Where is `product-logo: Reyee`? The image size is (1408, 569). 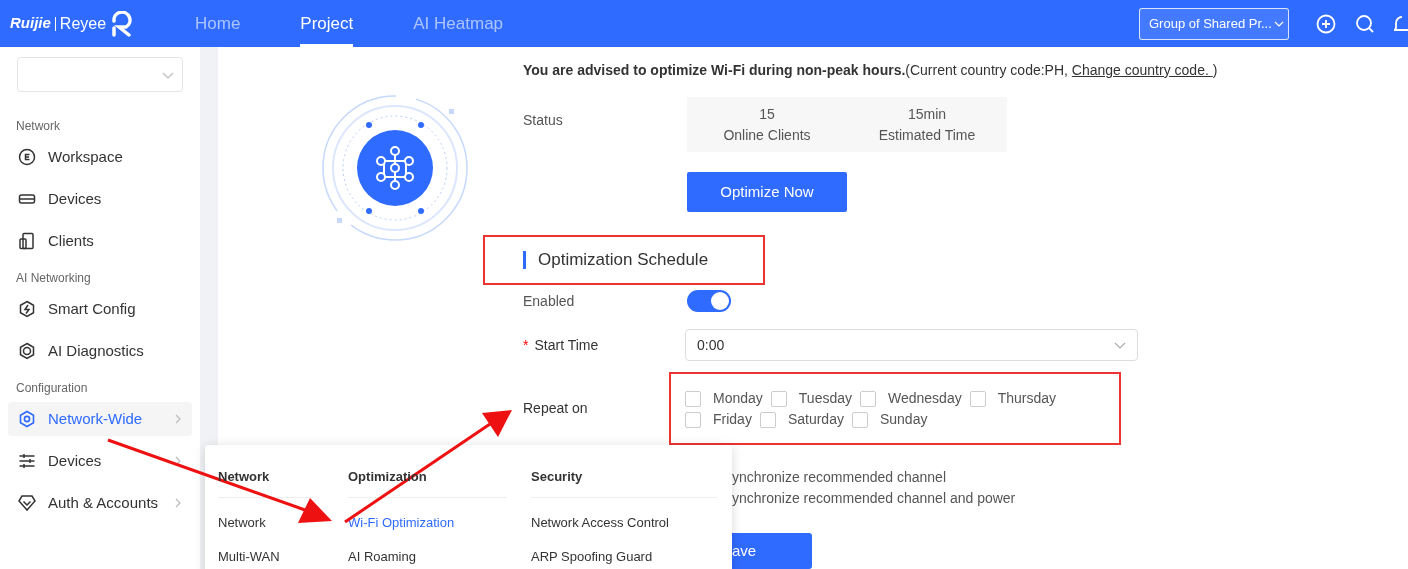
product-logo: Reyee is located at coordinates (83, 23).